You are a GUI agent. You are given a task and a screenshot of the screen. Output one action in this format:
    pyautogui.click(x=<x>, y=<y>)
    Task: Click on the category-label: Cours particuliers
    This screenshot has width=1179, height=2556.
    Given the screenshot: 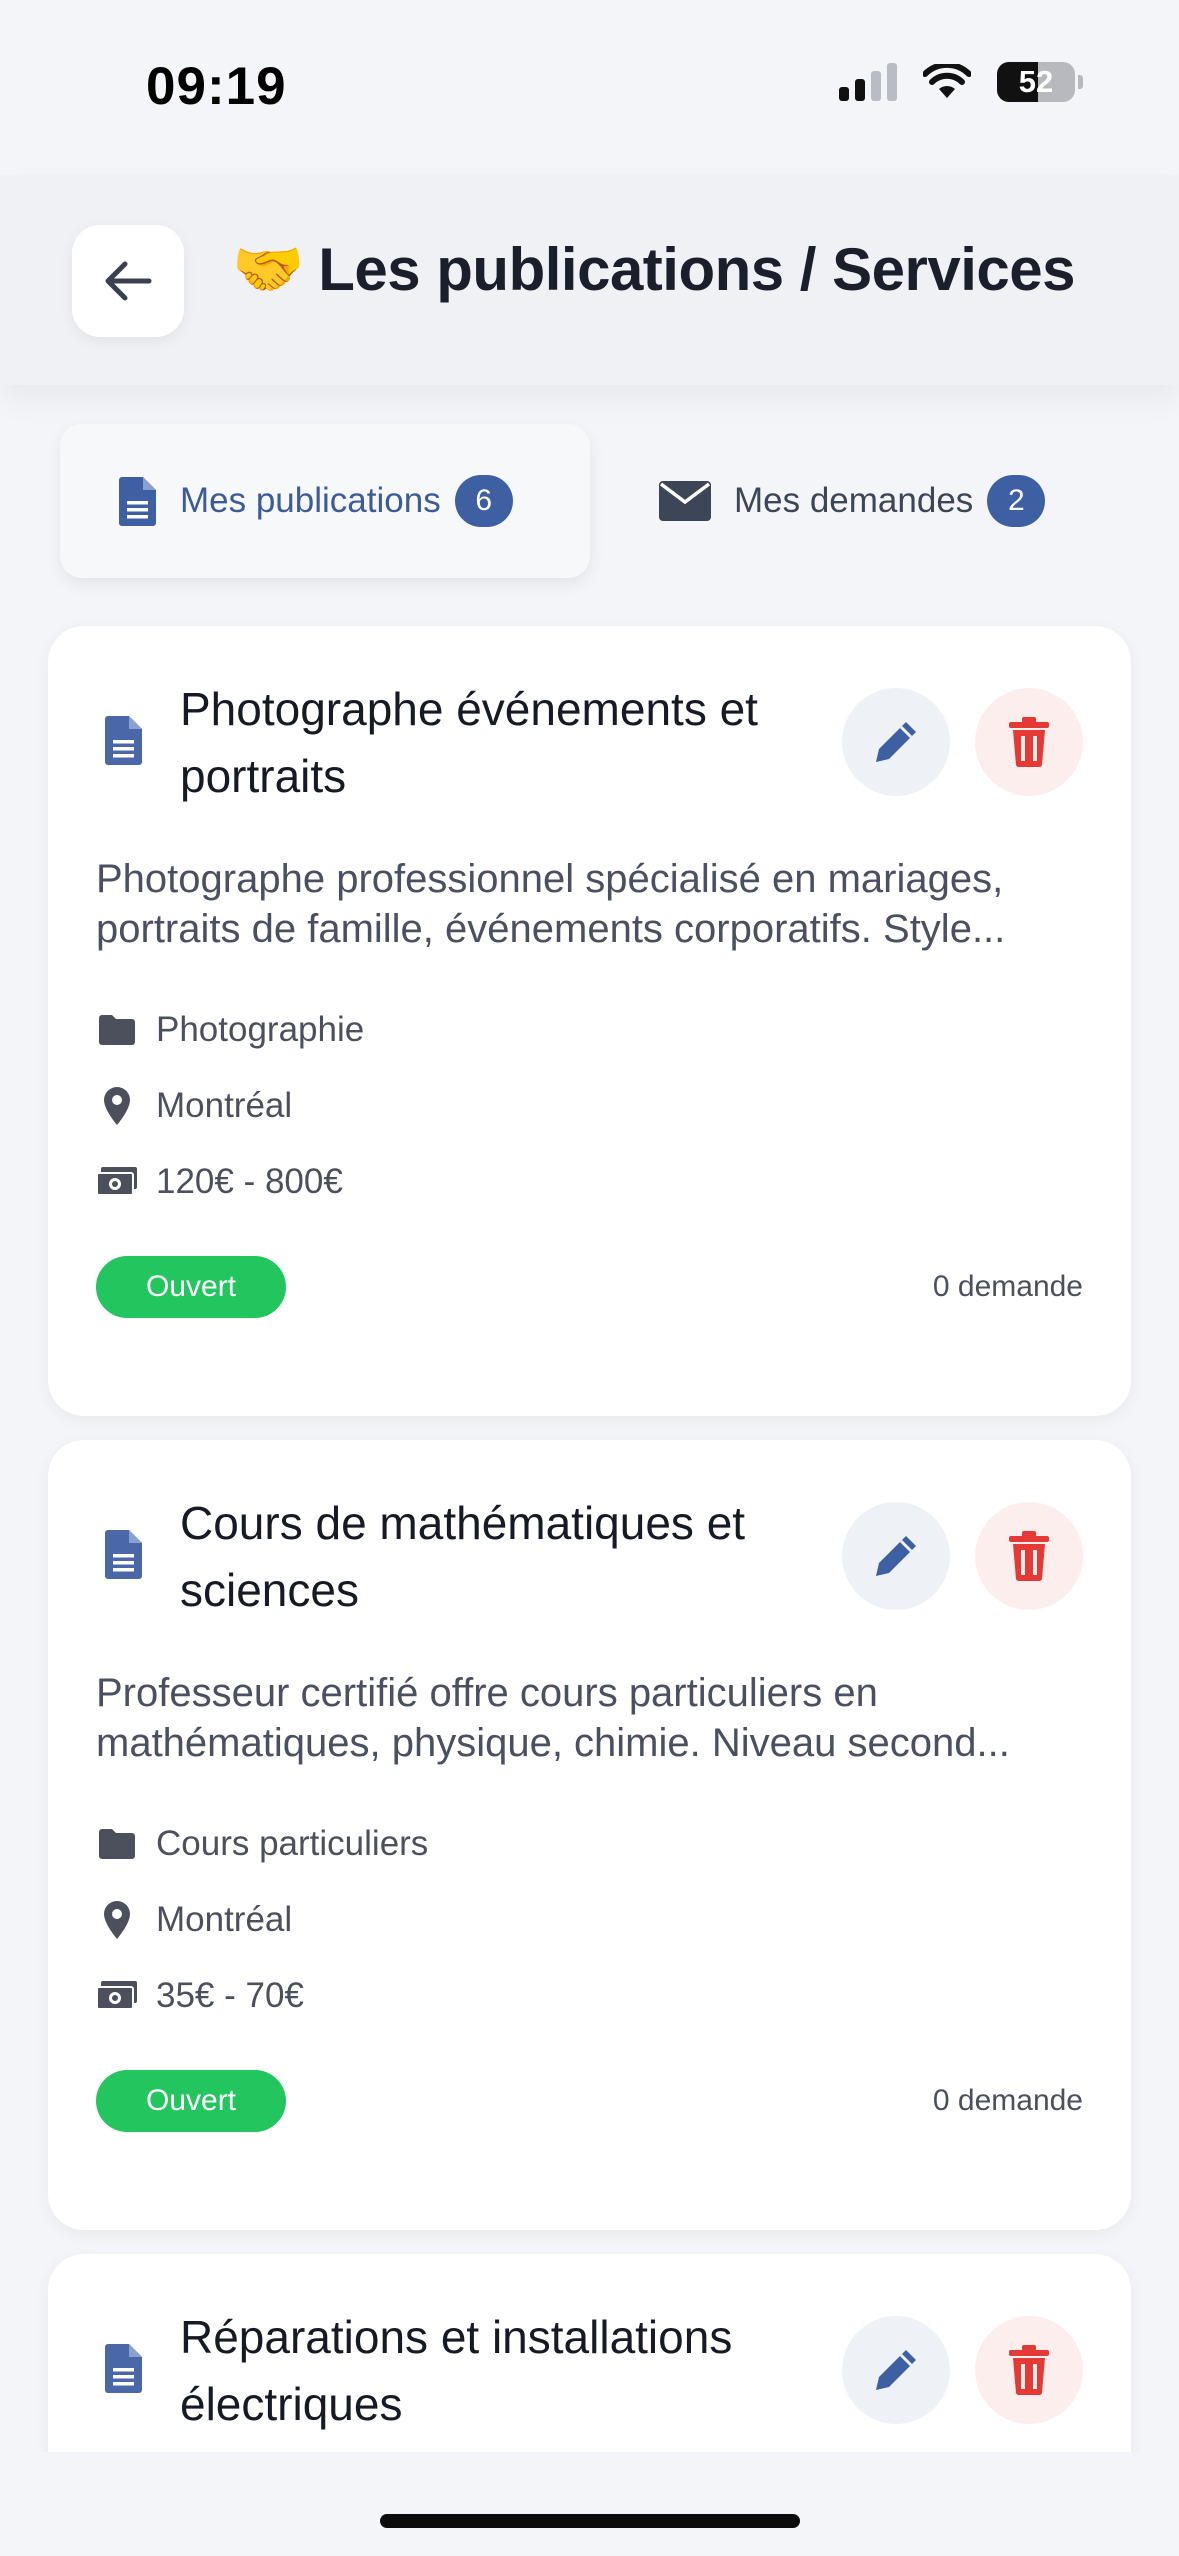 What is the action you would take?
    pyautogui.click(x=292, y=1843)
    